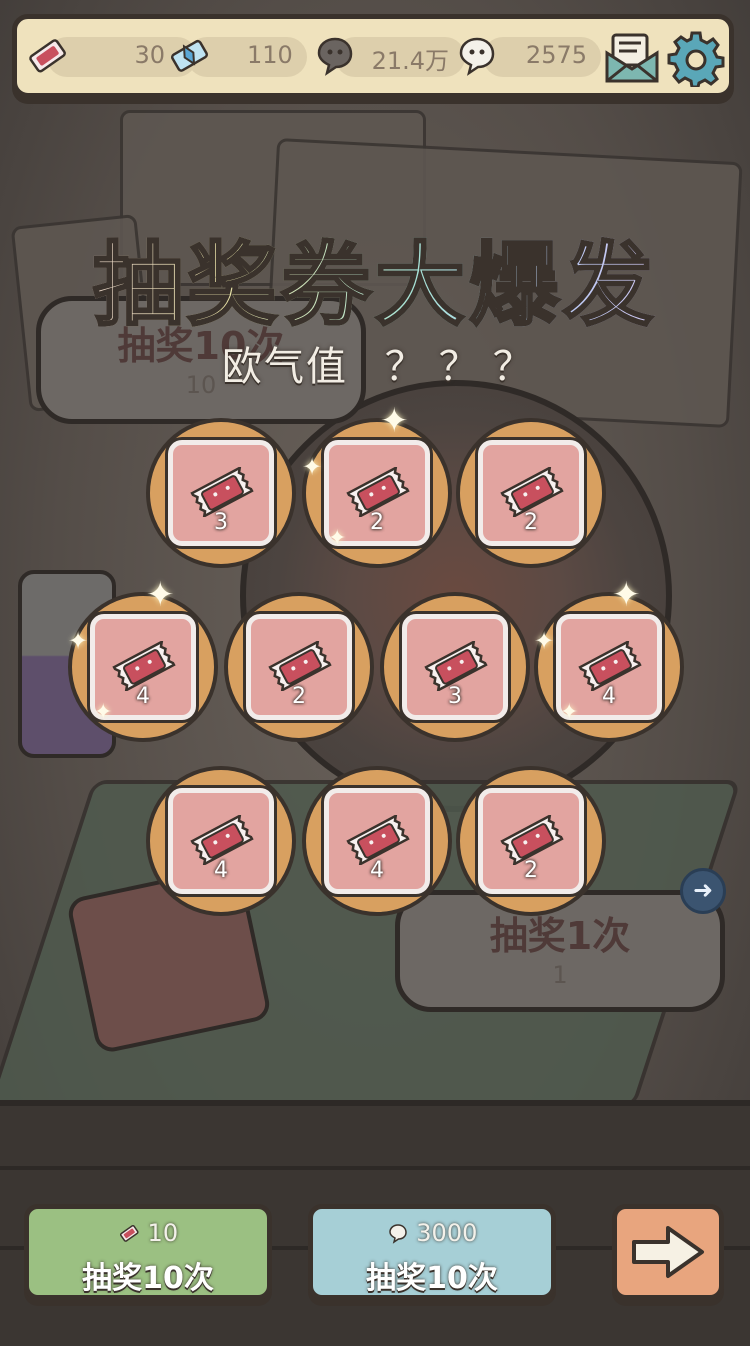  I want to click on arrow-right-icon: ➜, so click(703, 891).